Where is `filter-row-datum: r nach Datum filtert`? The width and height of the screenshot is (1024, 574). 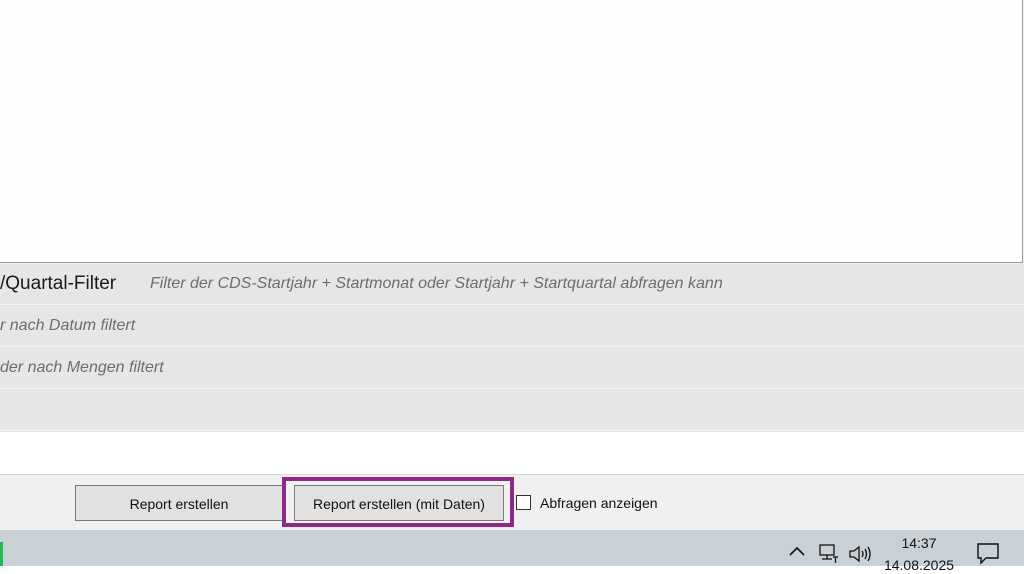 filter-row-datum: r nach Datum filtert is located at coordinates (512, 326).